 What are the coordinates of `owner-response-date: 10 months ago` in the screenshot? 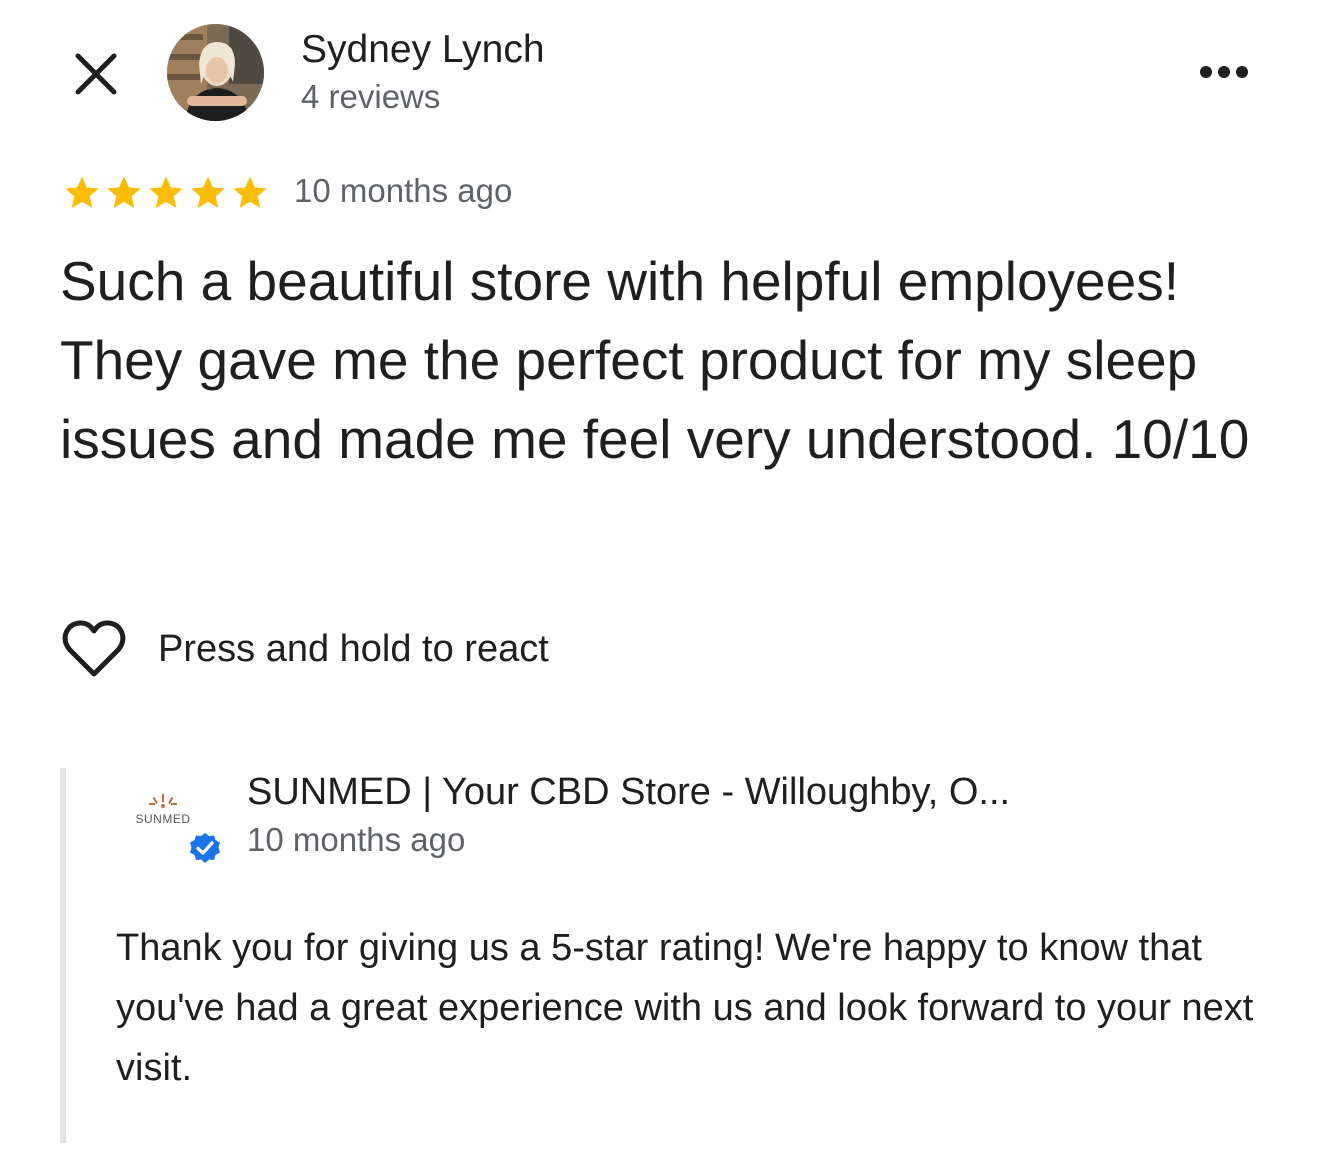 It's located at (356, 839).